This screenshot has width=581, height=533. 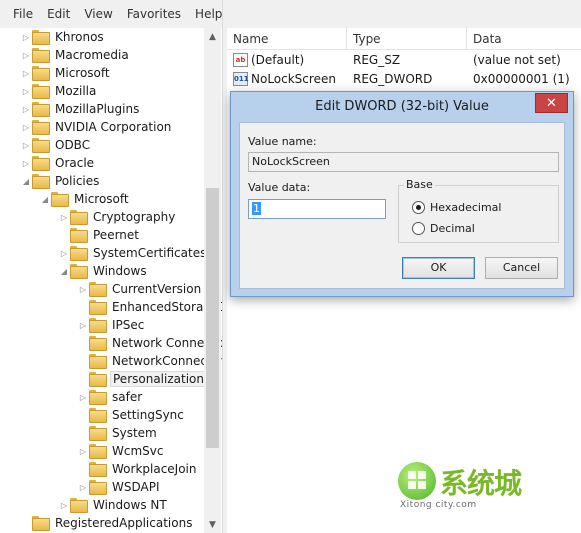 I want to click on tree-item: ▷ Oracle, so click(x=58, y=163).